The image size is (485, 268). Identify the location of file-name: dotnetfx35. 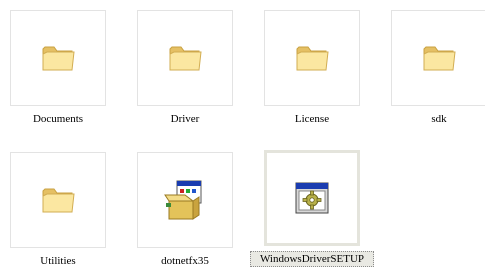
(185, 261).